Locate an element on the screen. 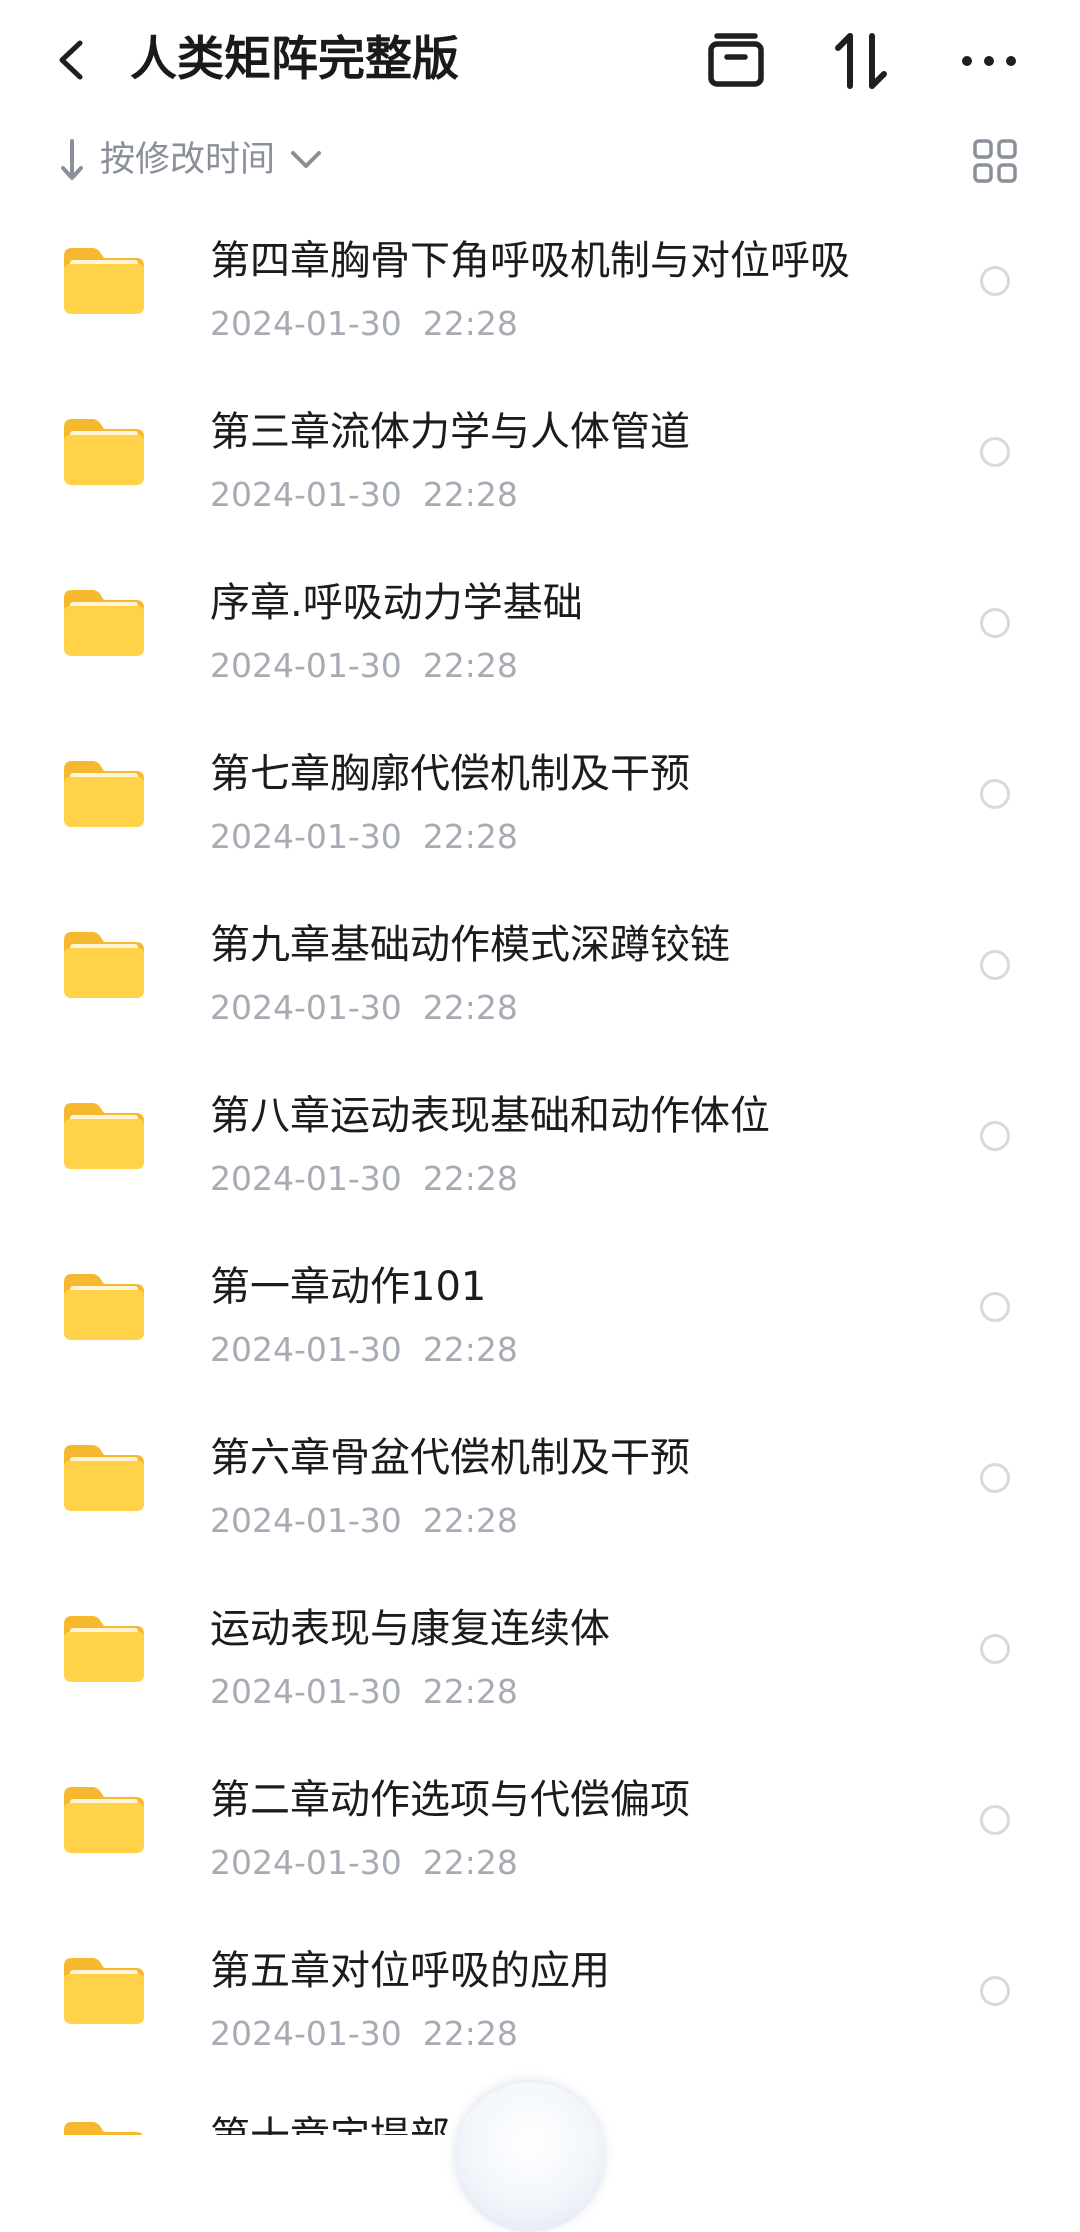  file-name: 第五章对位呼吸的应用 is located at coordinates (410, 1971).